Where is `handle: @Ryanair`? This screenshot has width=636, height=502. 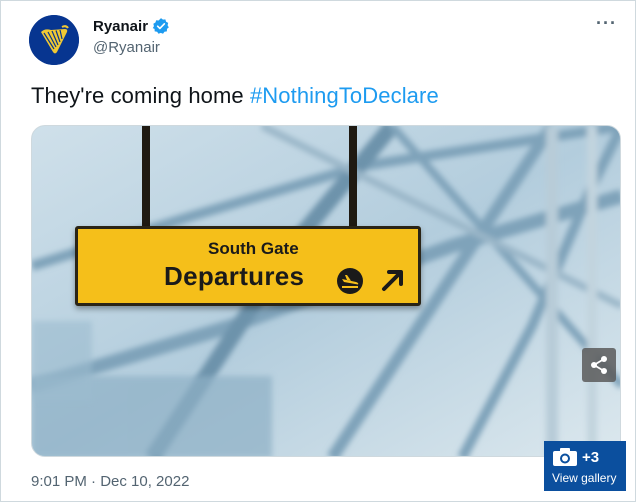 handle: @Ryanair is located at coordinates (131, 47).